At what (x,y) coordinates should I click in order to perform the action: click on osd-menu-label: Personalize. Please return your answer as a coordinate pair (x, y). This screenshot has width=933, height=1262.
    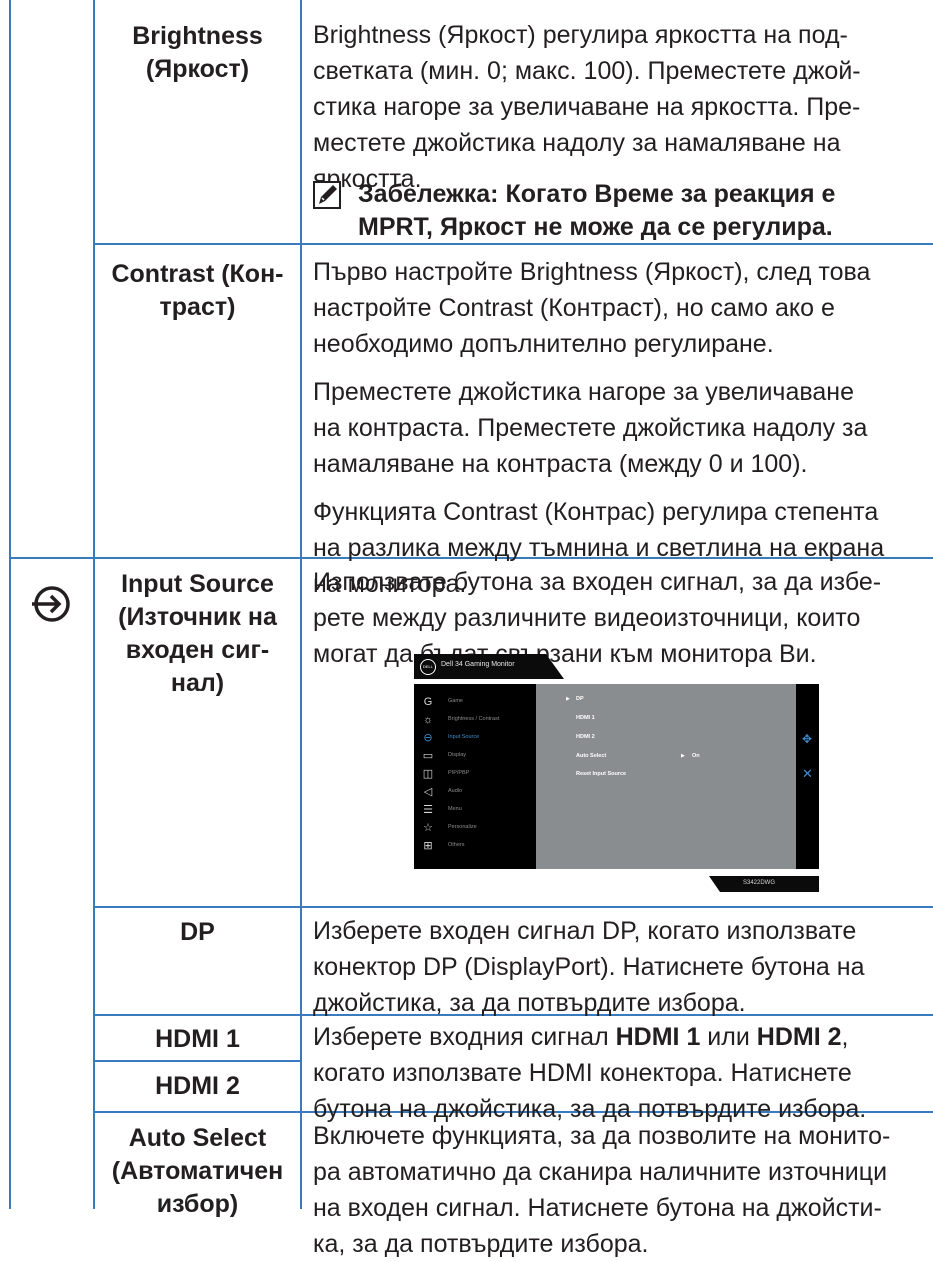
    Looking at the image, I should click on (462, 827).